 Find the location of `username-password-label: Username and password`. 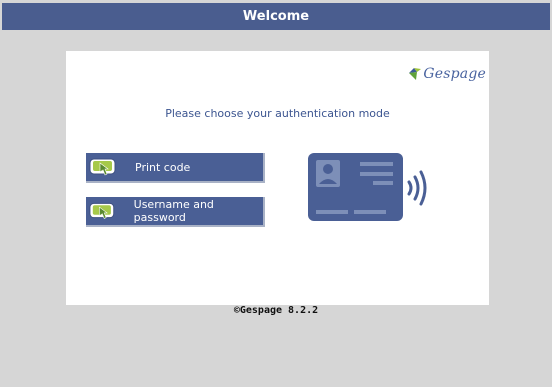

username-password-label: Username and password is located at coordinates (173, 211).